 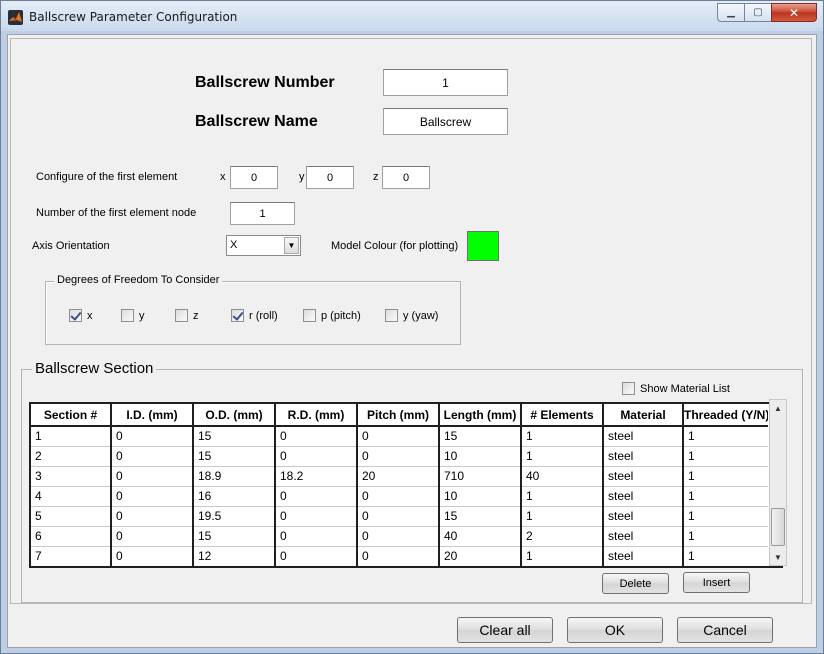 I want to click on column-header: # Elements, so click(x=562, y=415).